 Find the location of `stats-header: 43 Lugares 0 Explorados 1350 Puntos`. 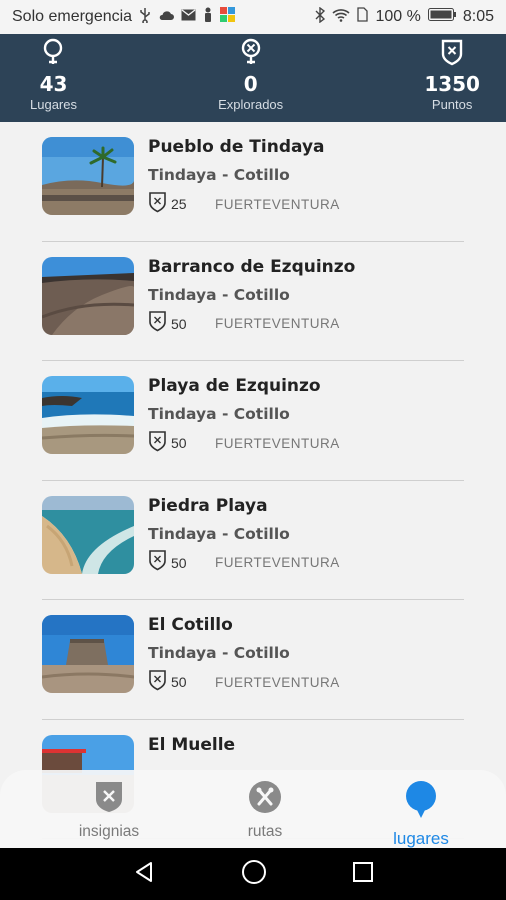

stats-header: 43 Lugares 0 Explorados 1350 Puntos is located at coordinates (253, 78).